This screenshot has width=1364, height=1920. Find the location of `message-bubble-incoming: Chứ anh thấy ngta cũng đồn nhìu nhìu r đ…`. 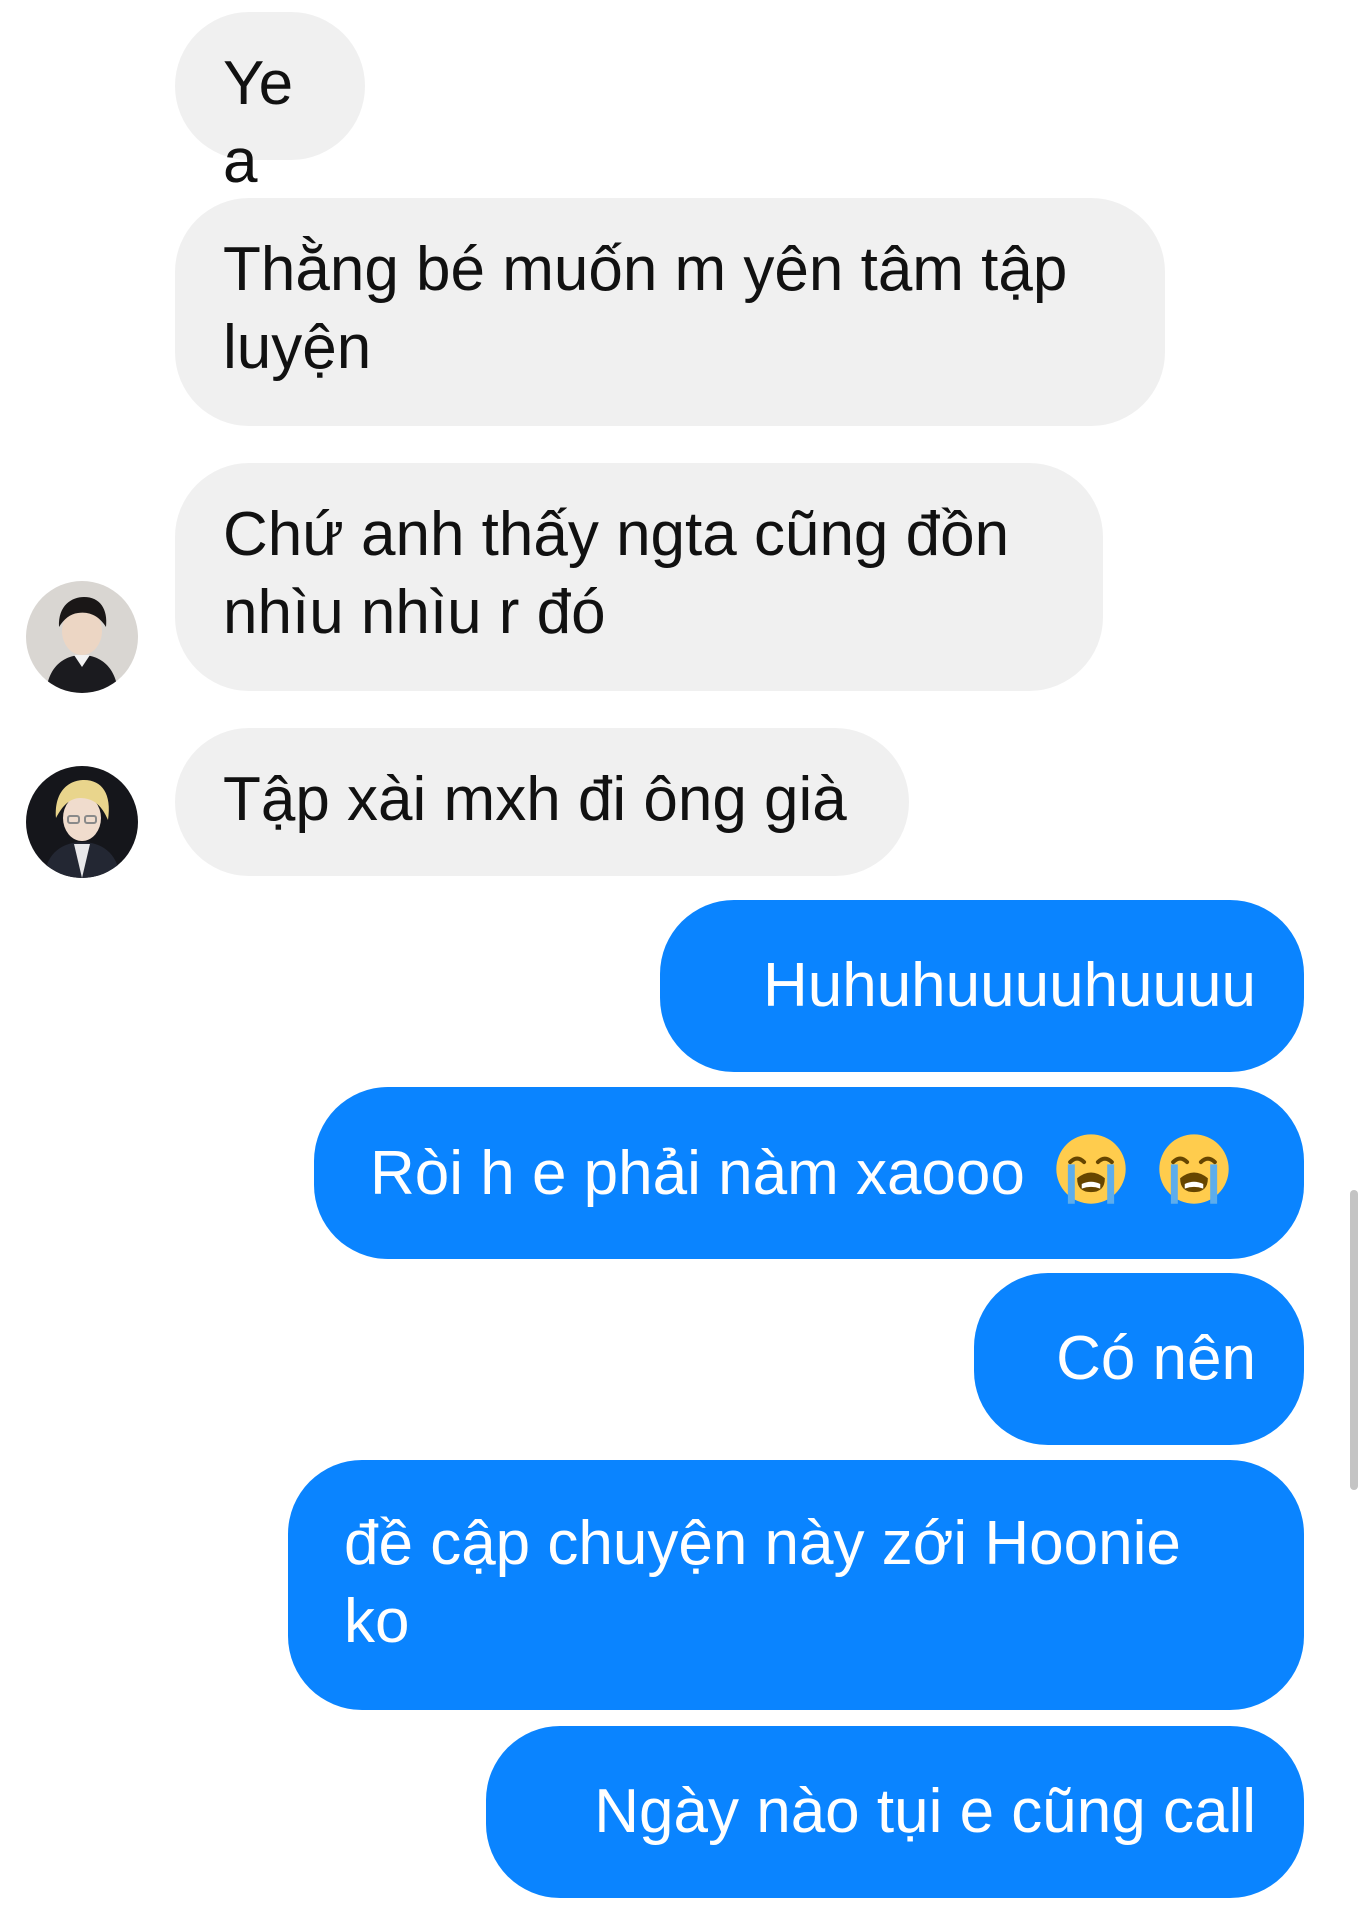

message-bubble-incoming: Chứ anh thấy ngta cũng đồn nhìu nhìu r đ… is located at coordinates (639, 577).